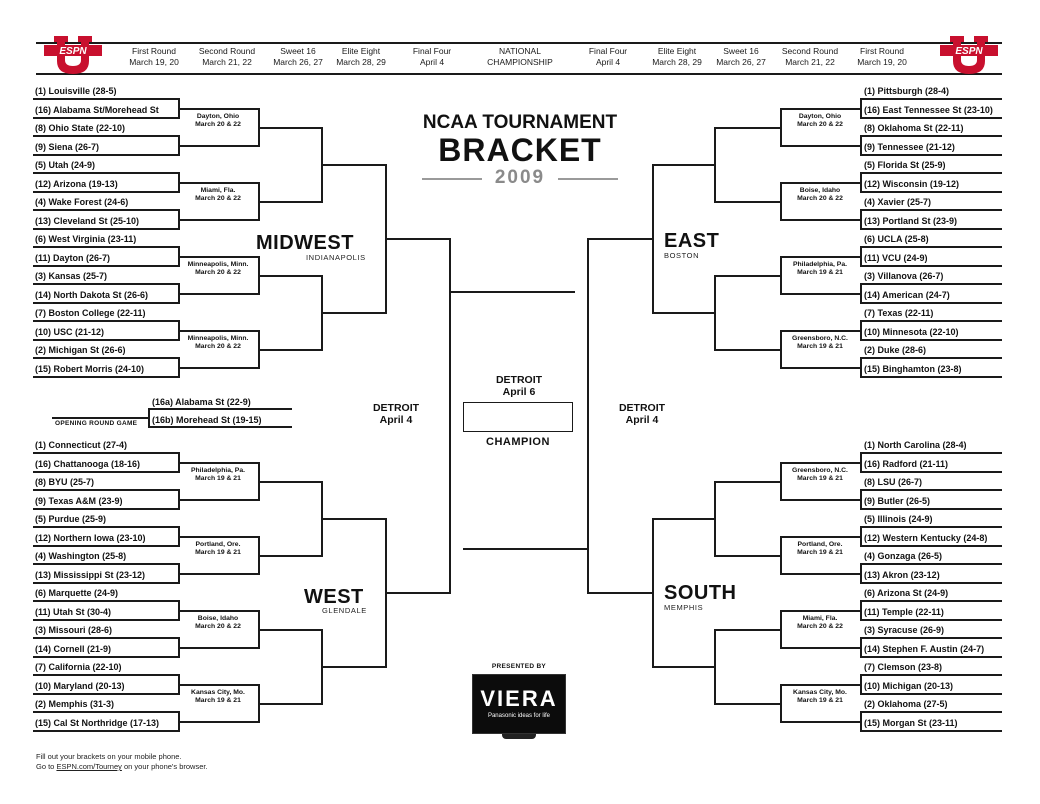 This screenshot has height=804, width=1040. I want to click on team-slot: (4) Wake Forest (24-6), so click(81, 202).